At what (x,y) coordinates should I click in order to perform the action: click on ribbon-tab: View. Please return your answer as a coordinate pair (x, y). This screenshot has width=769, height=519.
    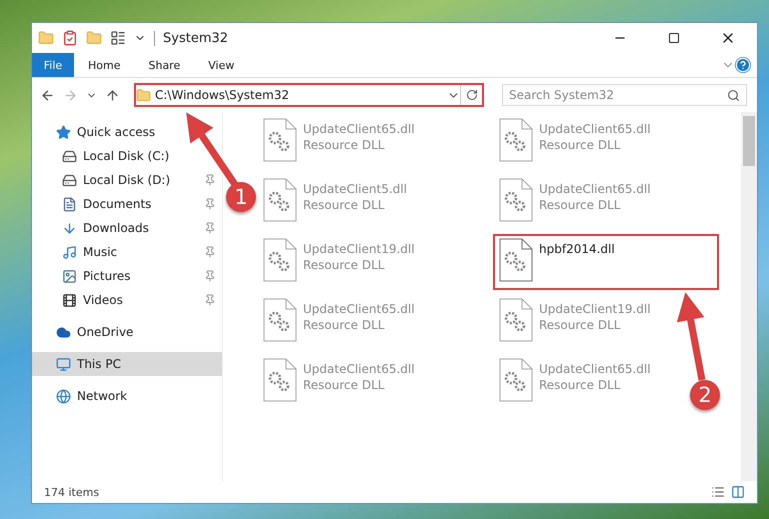
    Looking at the image, I should click on (221, 65).